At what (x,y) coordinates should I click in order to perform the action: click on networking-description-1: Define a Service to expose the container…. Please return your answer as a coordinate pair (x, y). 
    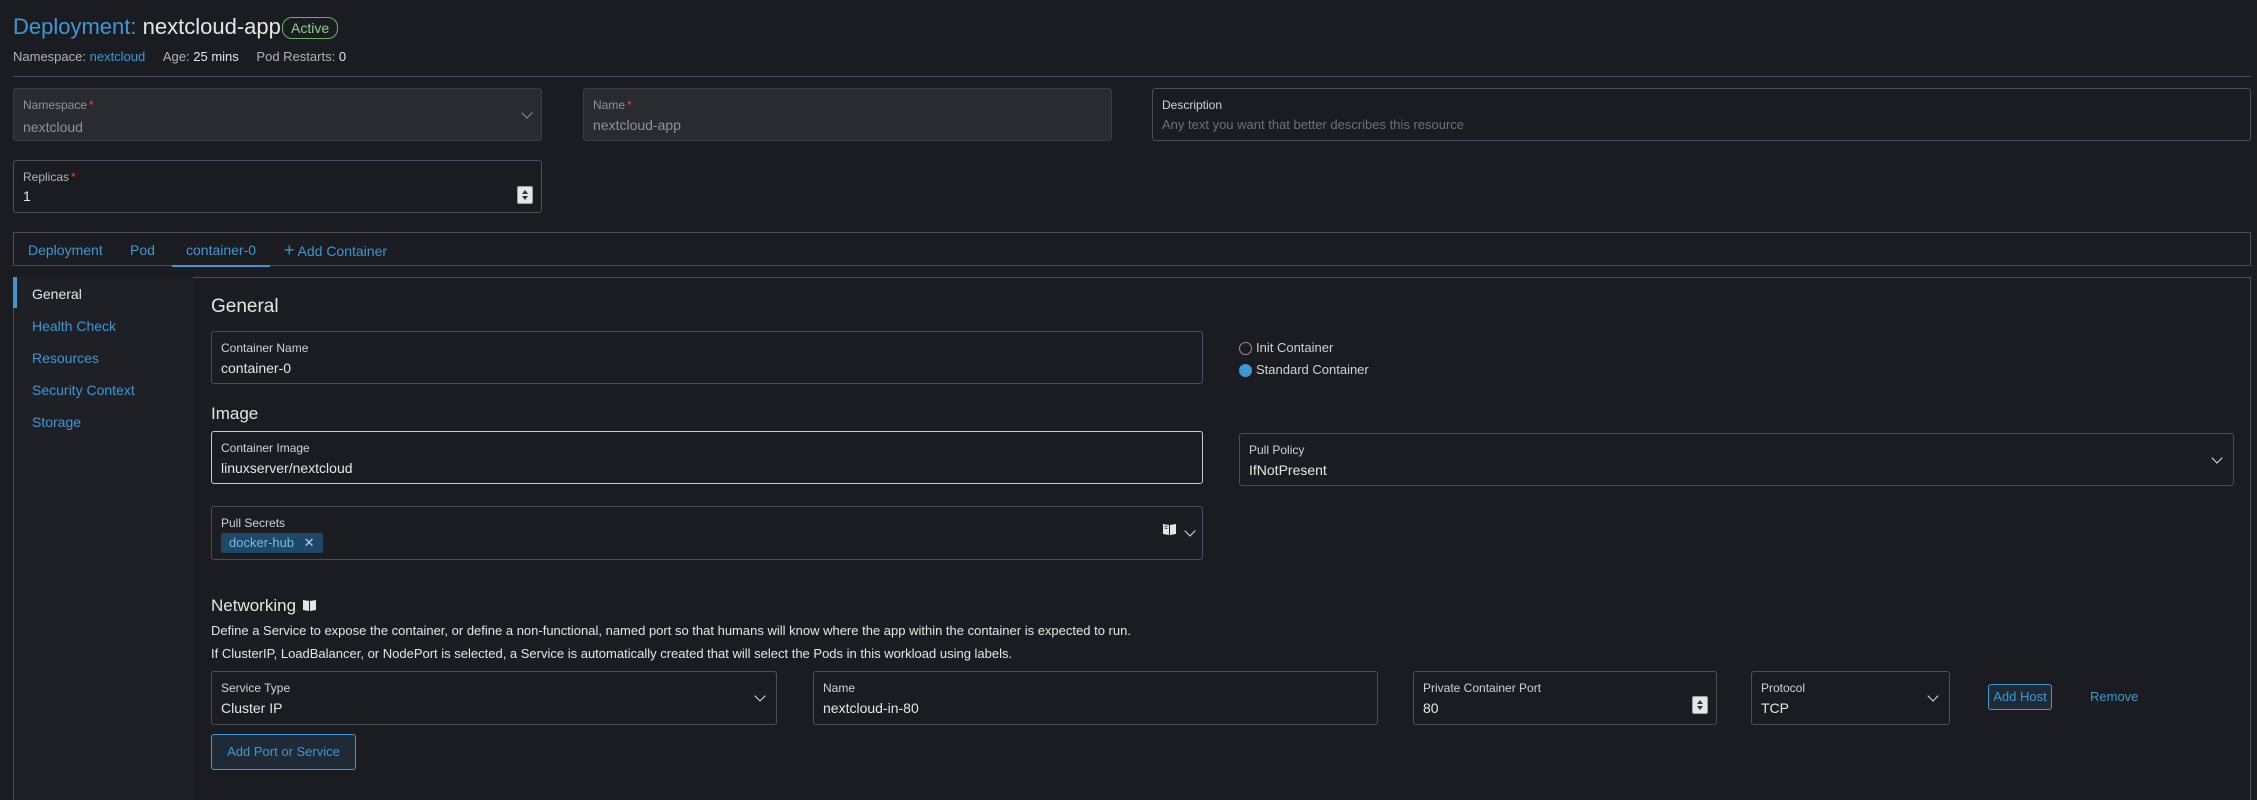
    Looking at the image, I should click on (671, 630).